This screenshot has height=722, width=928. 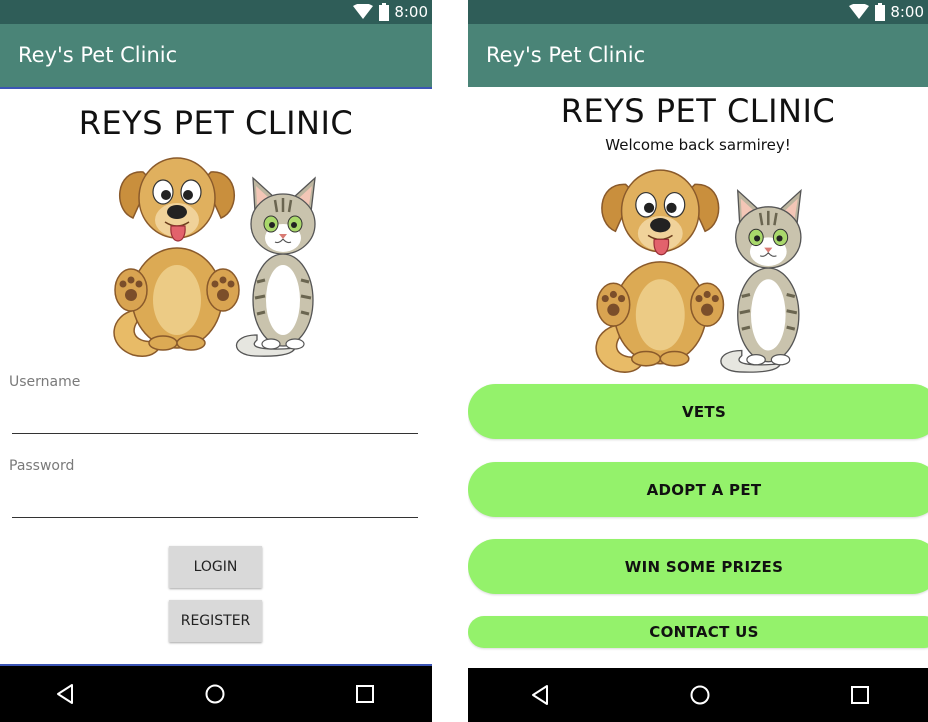 I want to click on register-button: REGISTER, so click(x=215, y=621).